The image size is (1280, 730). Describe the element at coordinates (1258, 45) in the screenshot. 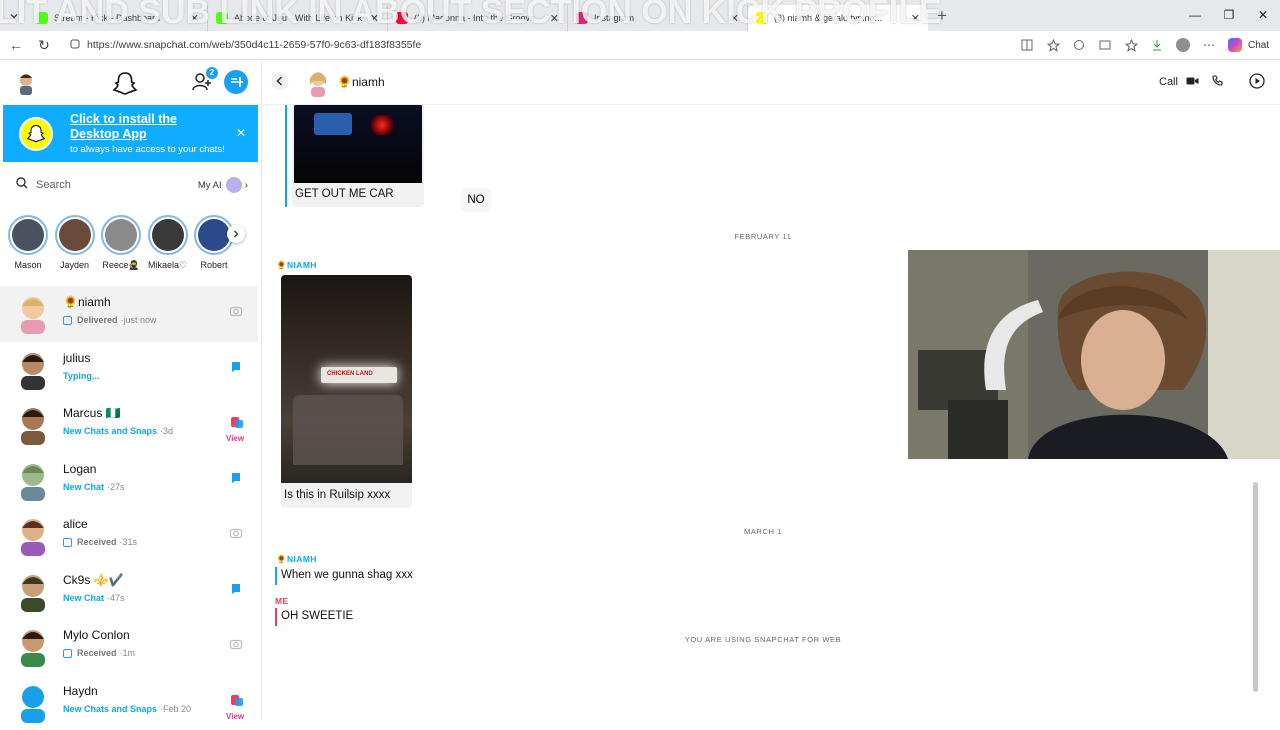

I see `copilot-label: Chat` at that location.